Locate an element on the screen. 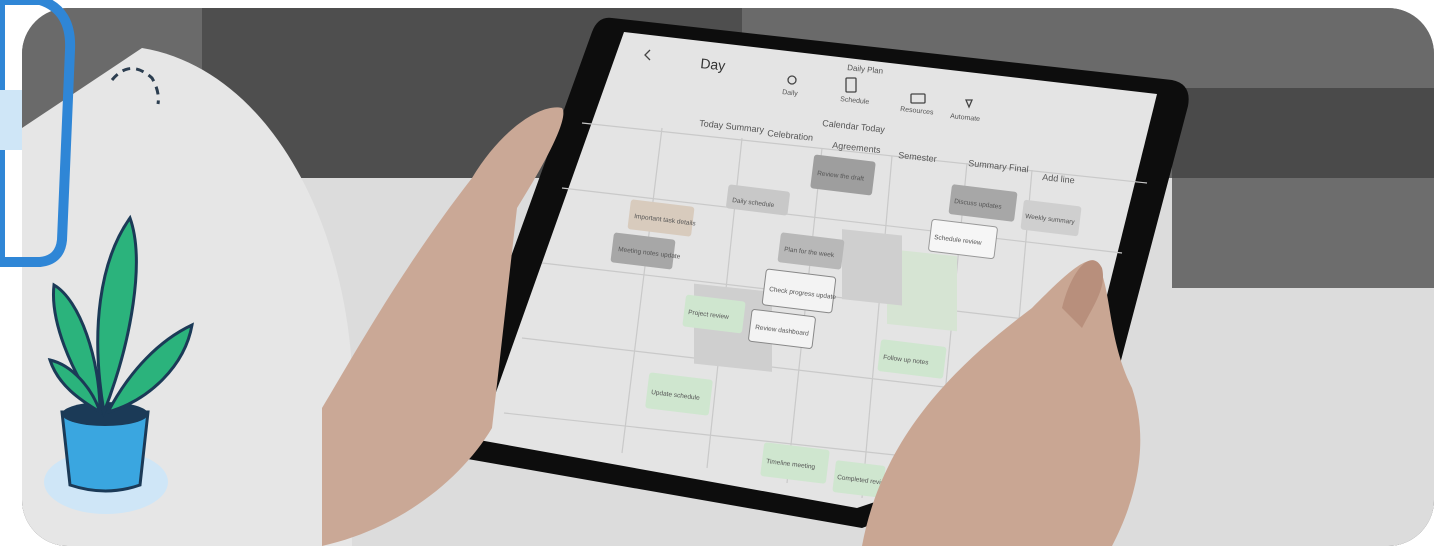 Image resolution: width=1441 pixels, height=552 pixels. decorative-illustration is located at coordinates (97, 257).